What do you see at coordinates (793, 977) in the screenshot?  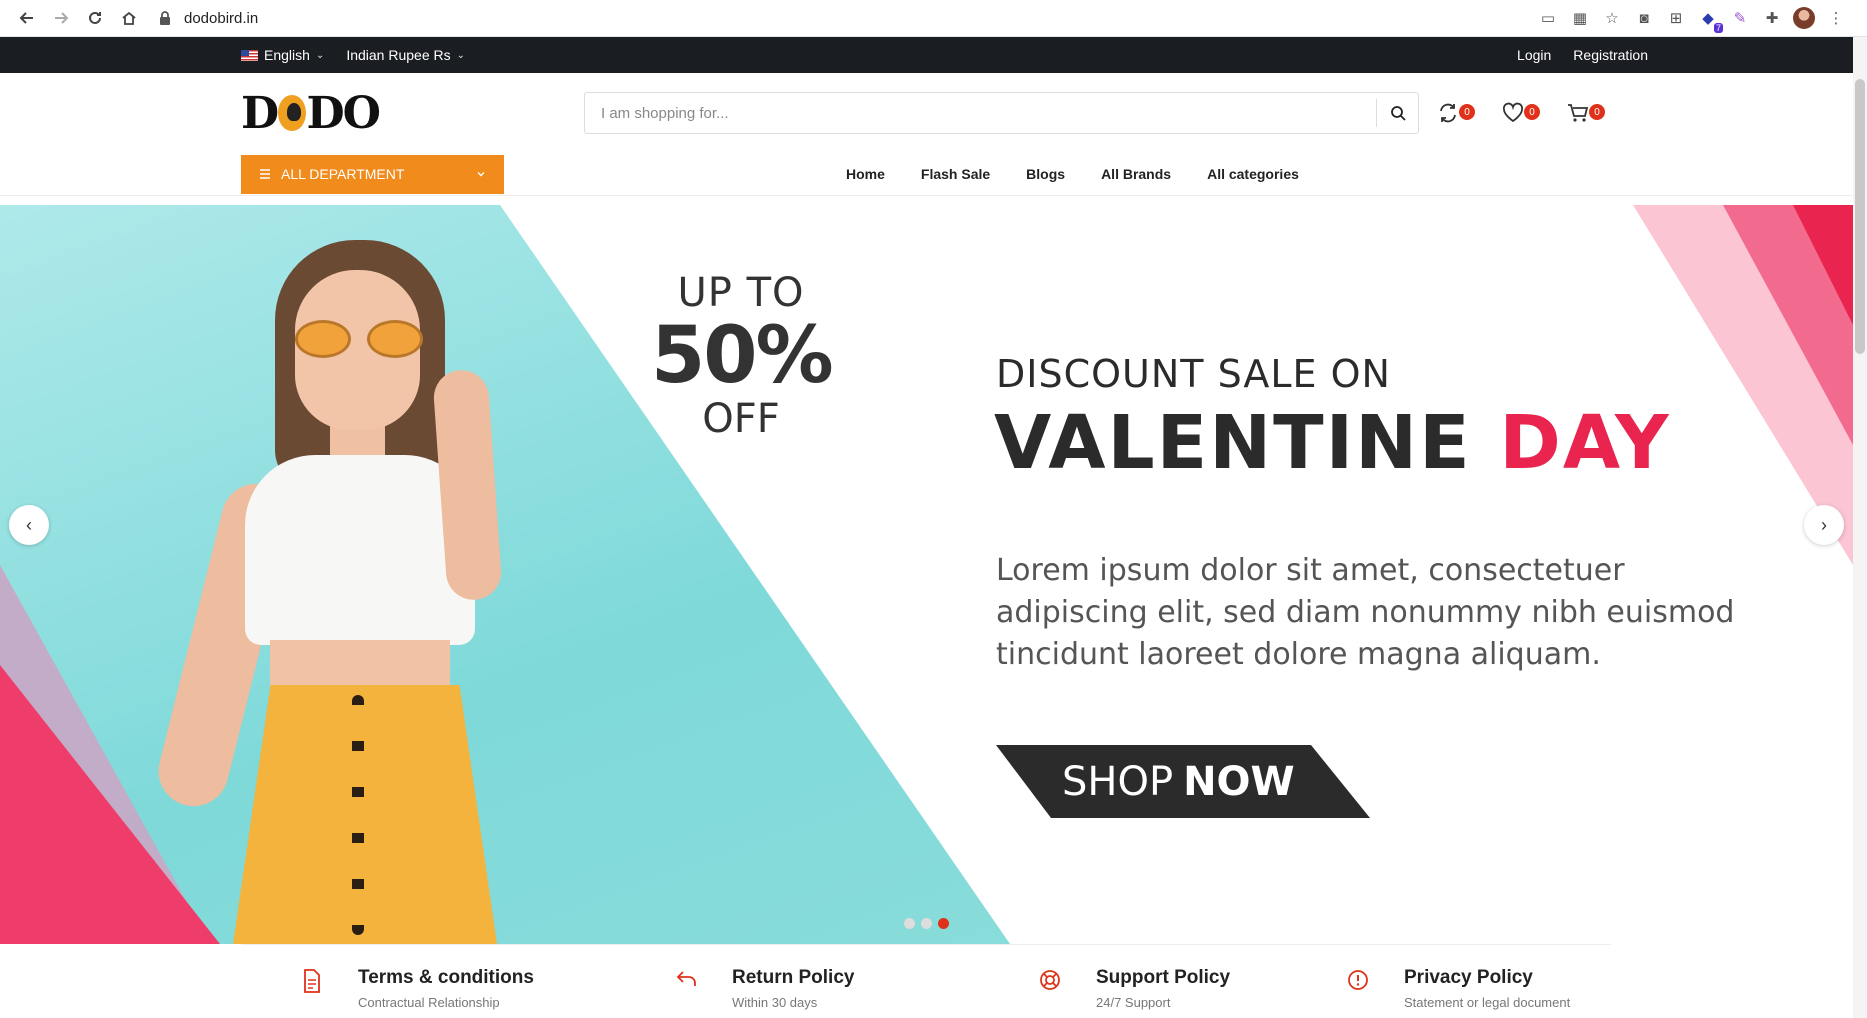 I see `policy-title: Return Policy` at bounding box center [793, 977].